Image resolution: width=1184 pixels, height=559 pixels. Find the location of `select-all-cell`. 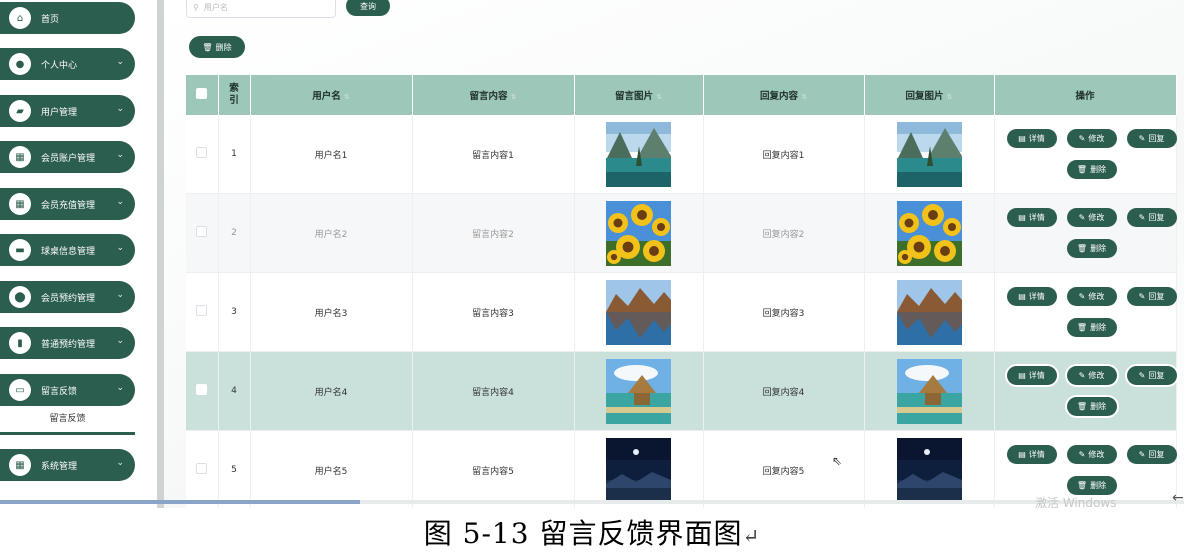

select-all-cell is located at coordinates (202, 95).